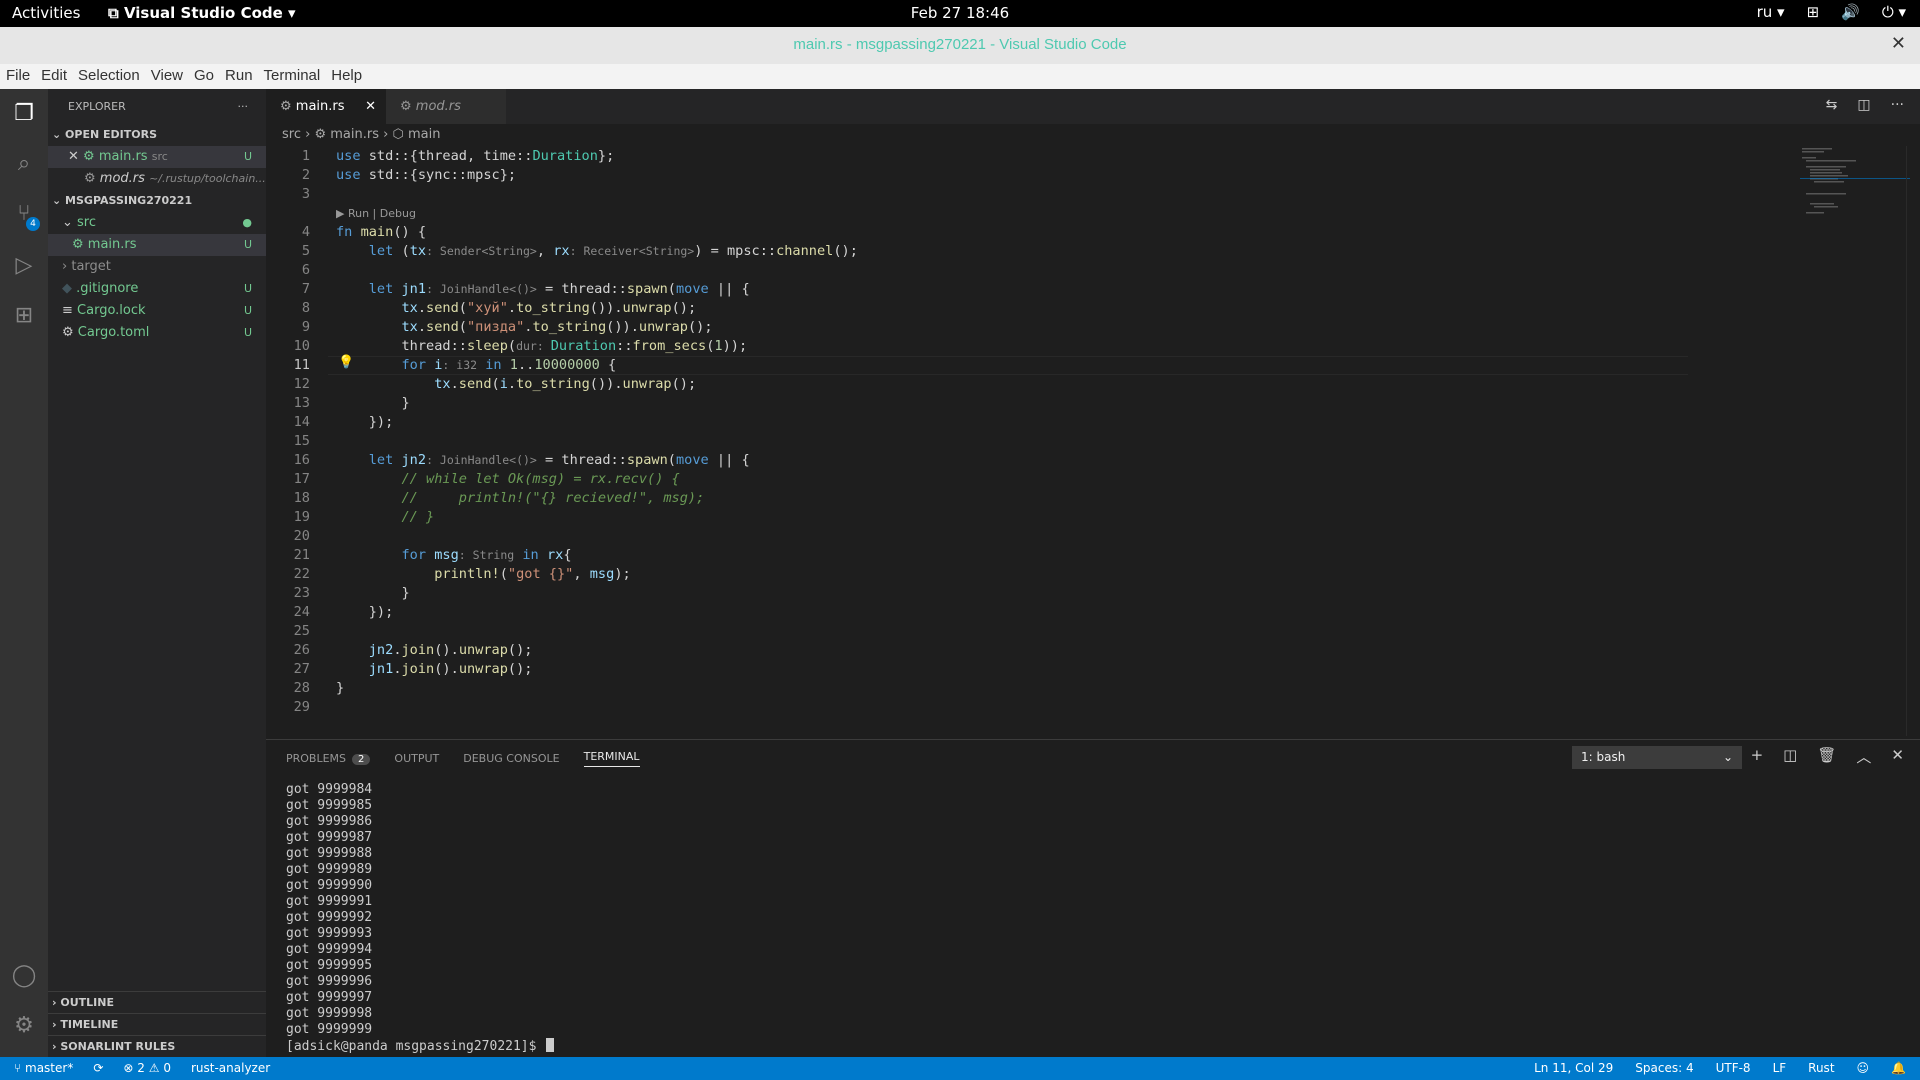 The width and height of the screenshot is (1920, 1080). I want to click on tab-main-rs: ⚙ main.rs ✕, so click(326, 106).